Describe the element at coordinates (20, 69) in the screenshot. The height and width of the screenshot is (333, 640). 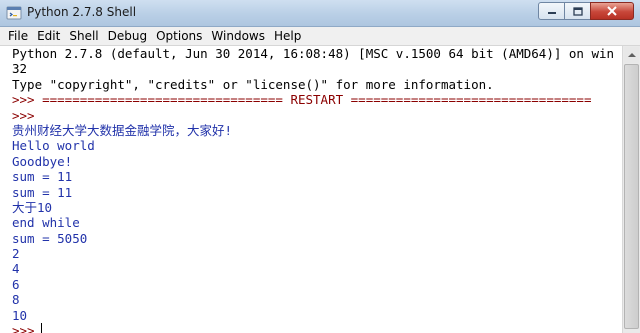
I see `banner-line: 32` at that location.